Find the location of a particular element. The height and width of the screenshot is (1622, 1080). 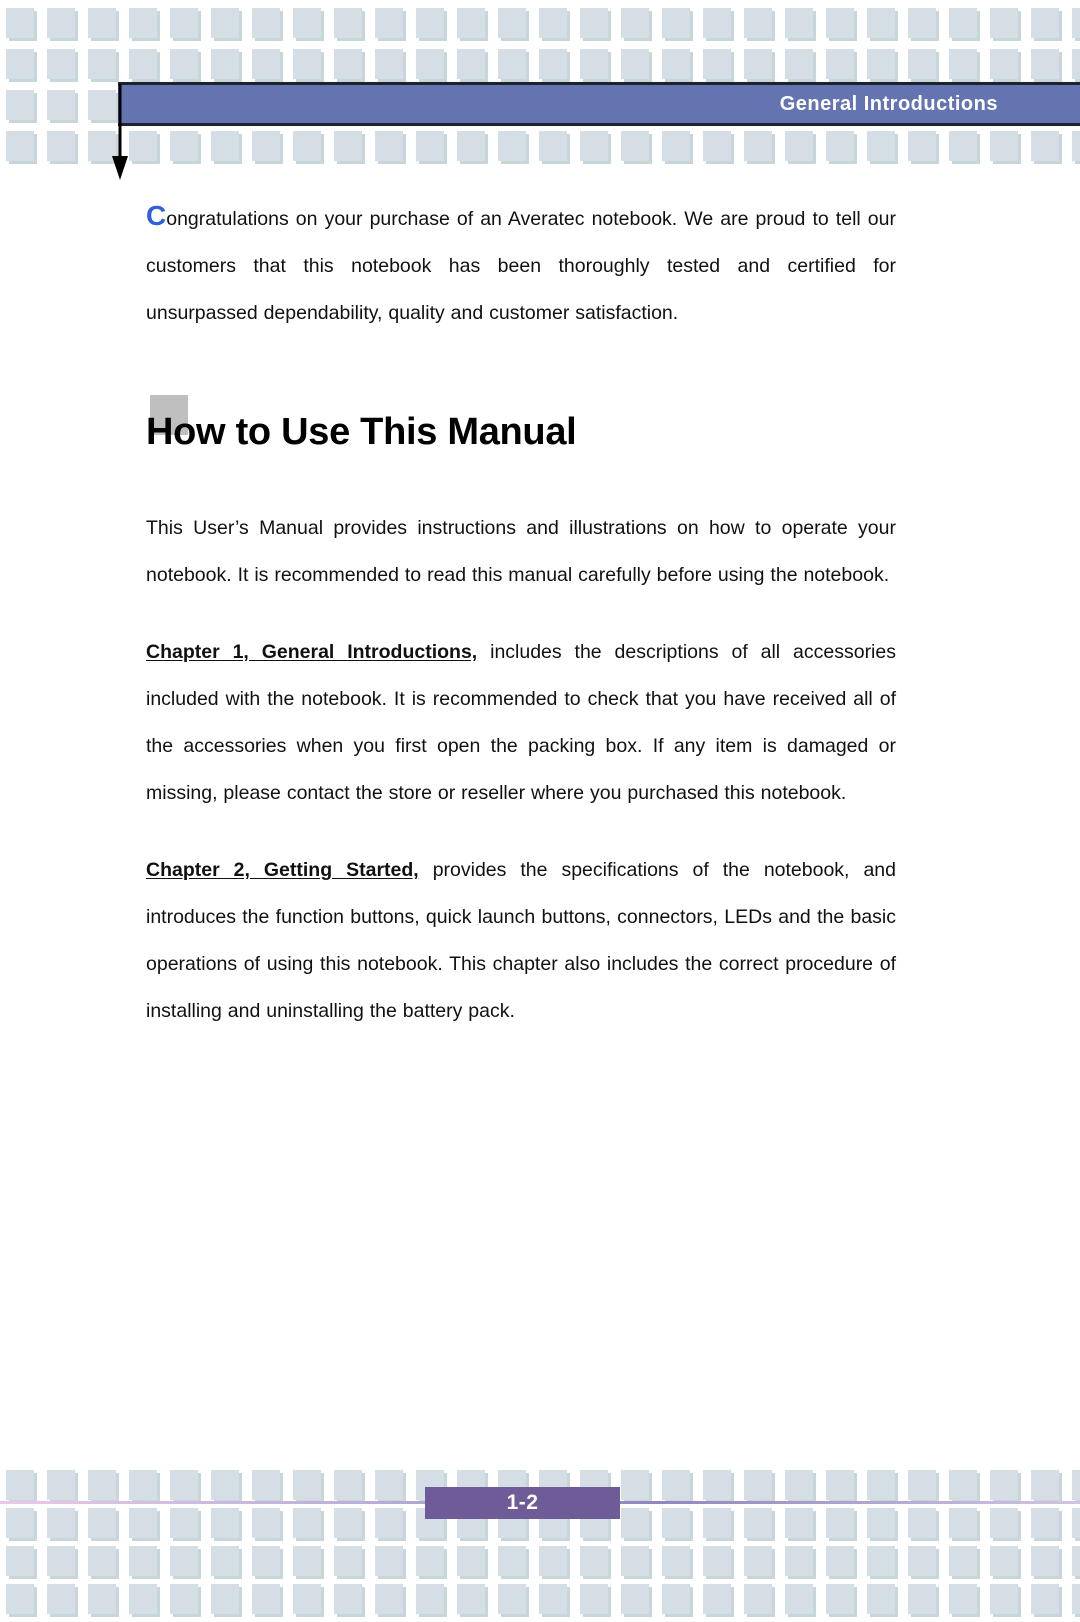

down-arrow-icon is located at coordinates (120, 132).